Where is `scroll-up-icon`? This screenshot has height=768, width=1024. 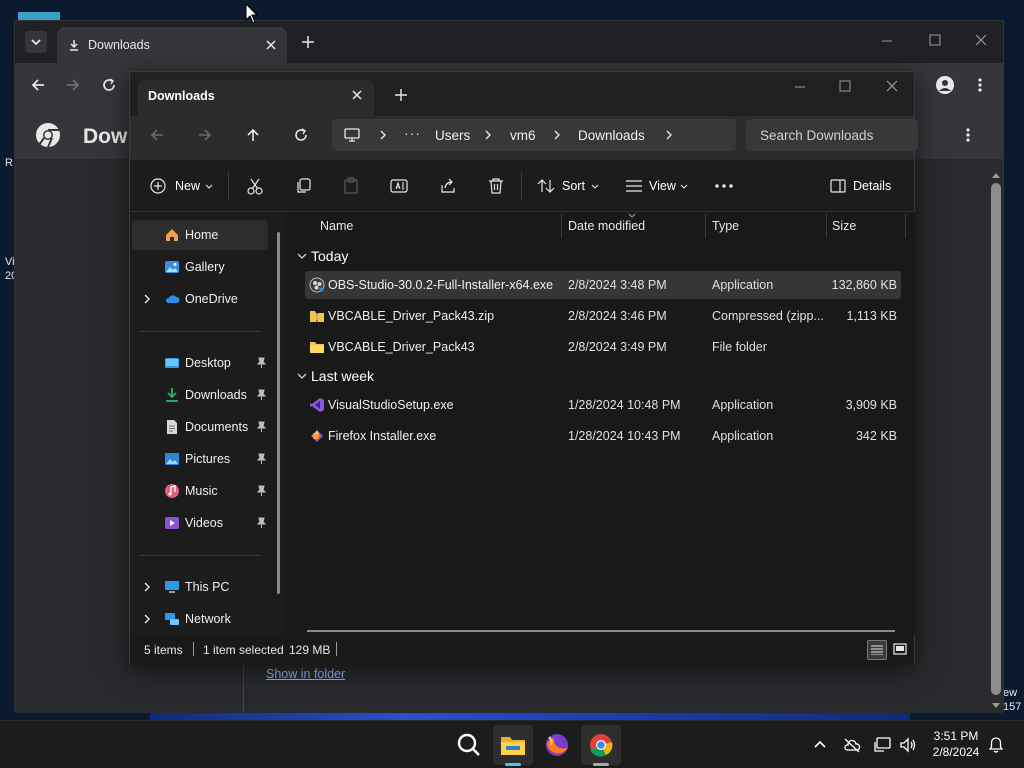
scroll-up-icon is located at coordinates (996, 175).